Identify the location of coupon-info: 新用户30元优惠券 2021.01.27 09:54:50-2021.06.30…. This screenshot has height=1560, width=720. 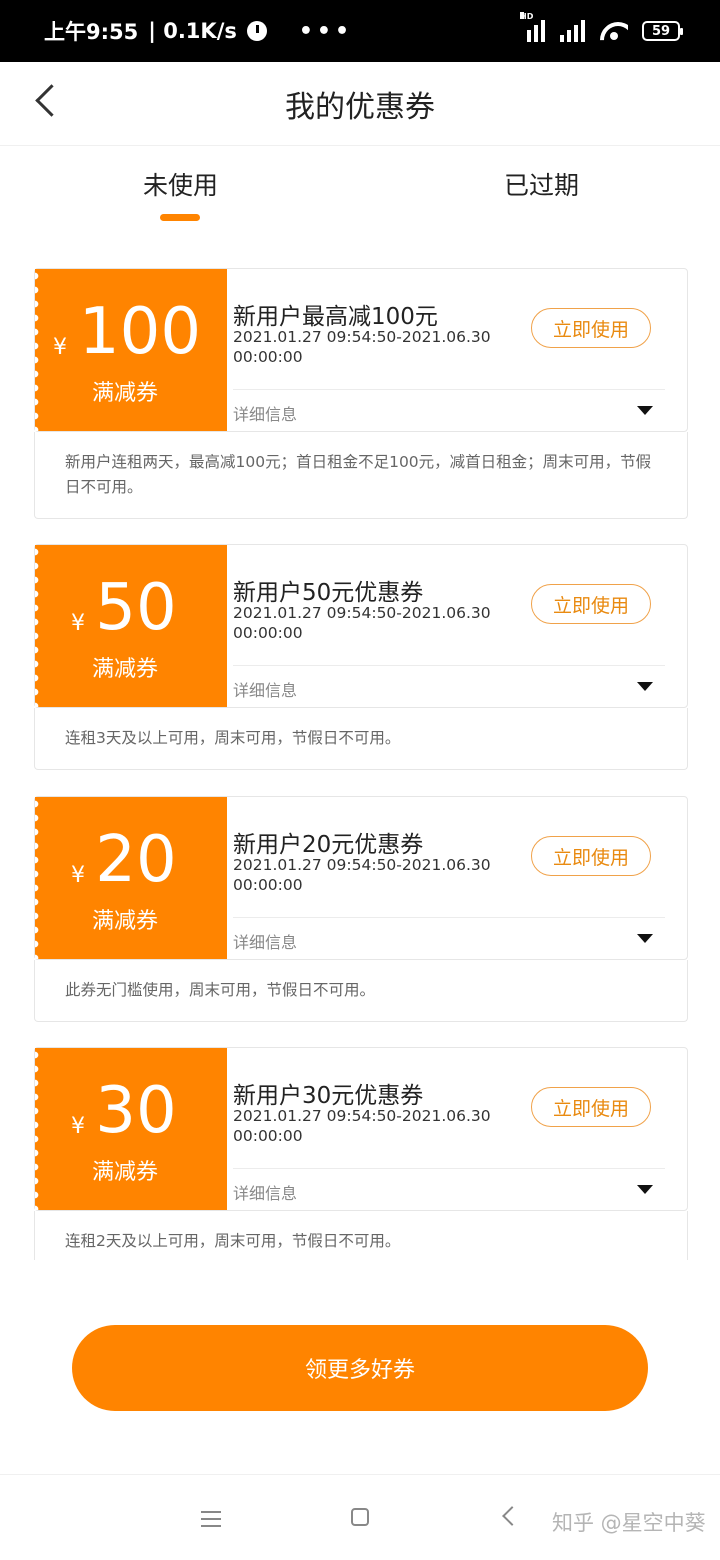
(453, 1129).